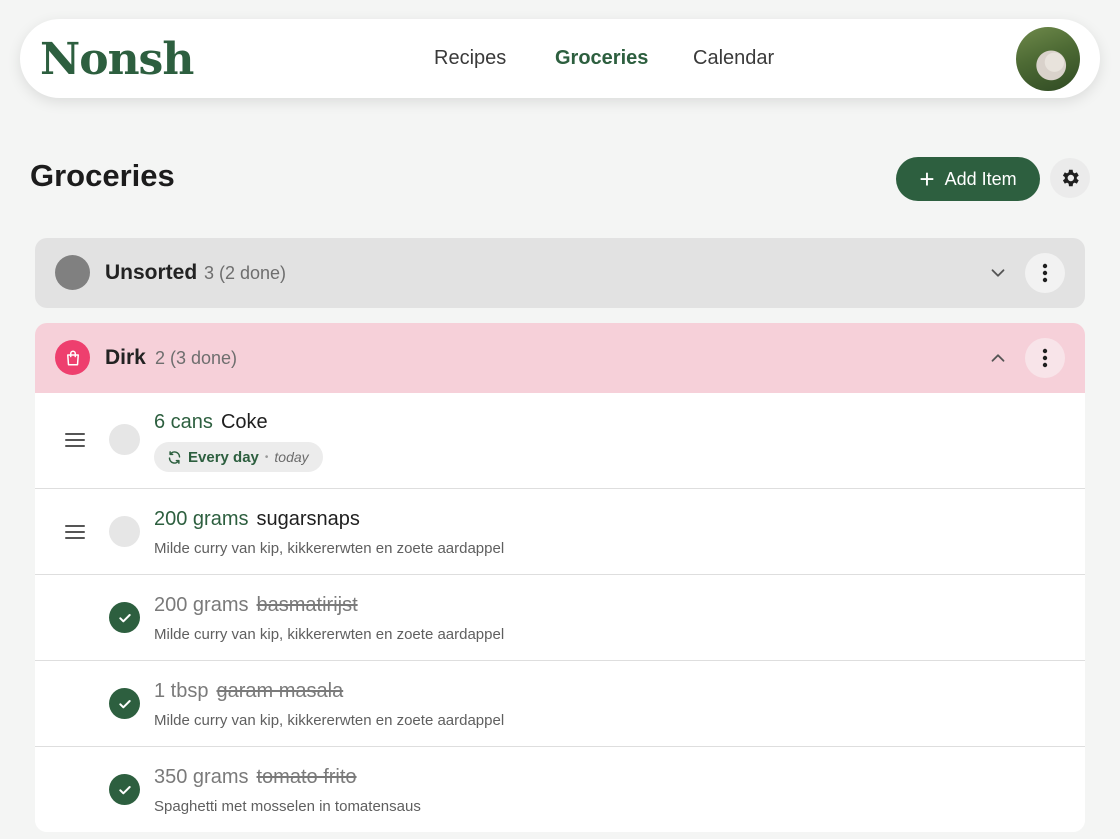 The height and width of the screenshot is (839, 1120). Describe the element at coordinates (181, 691) in the screenshot. I see `item-quantity: 1 tbsp` at that location.